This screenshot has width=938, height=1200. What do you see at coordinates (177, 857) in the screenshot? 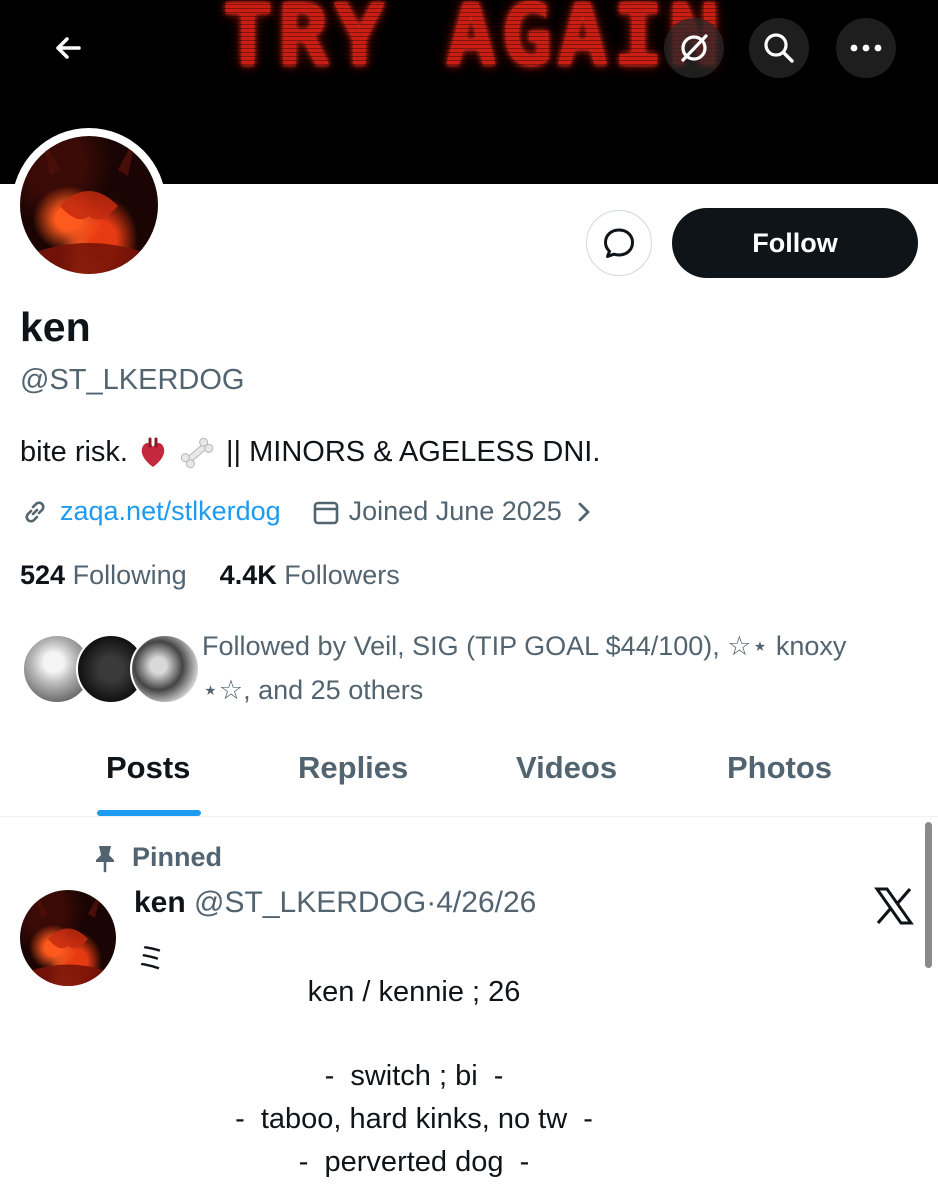
I see `pinned-text: Pinned` at bounding box center [177, 857].